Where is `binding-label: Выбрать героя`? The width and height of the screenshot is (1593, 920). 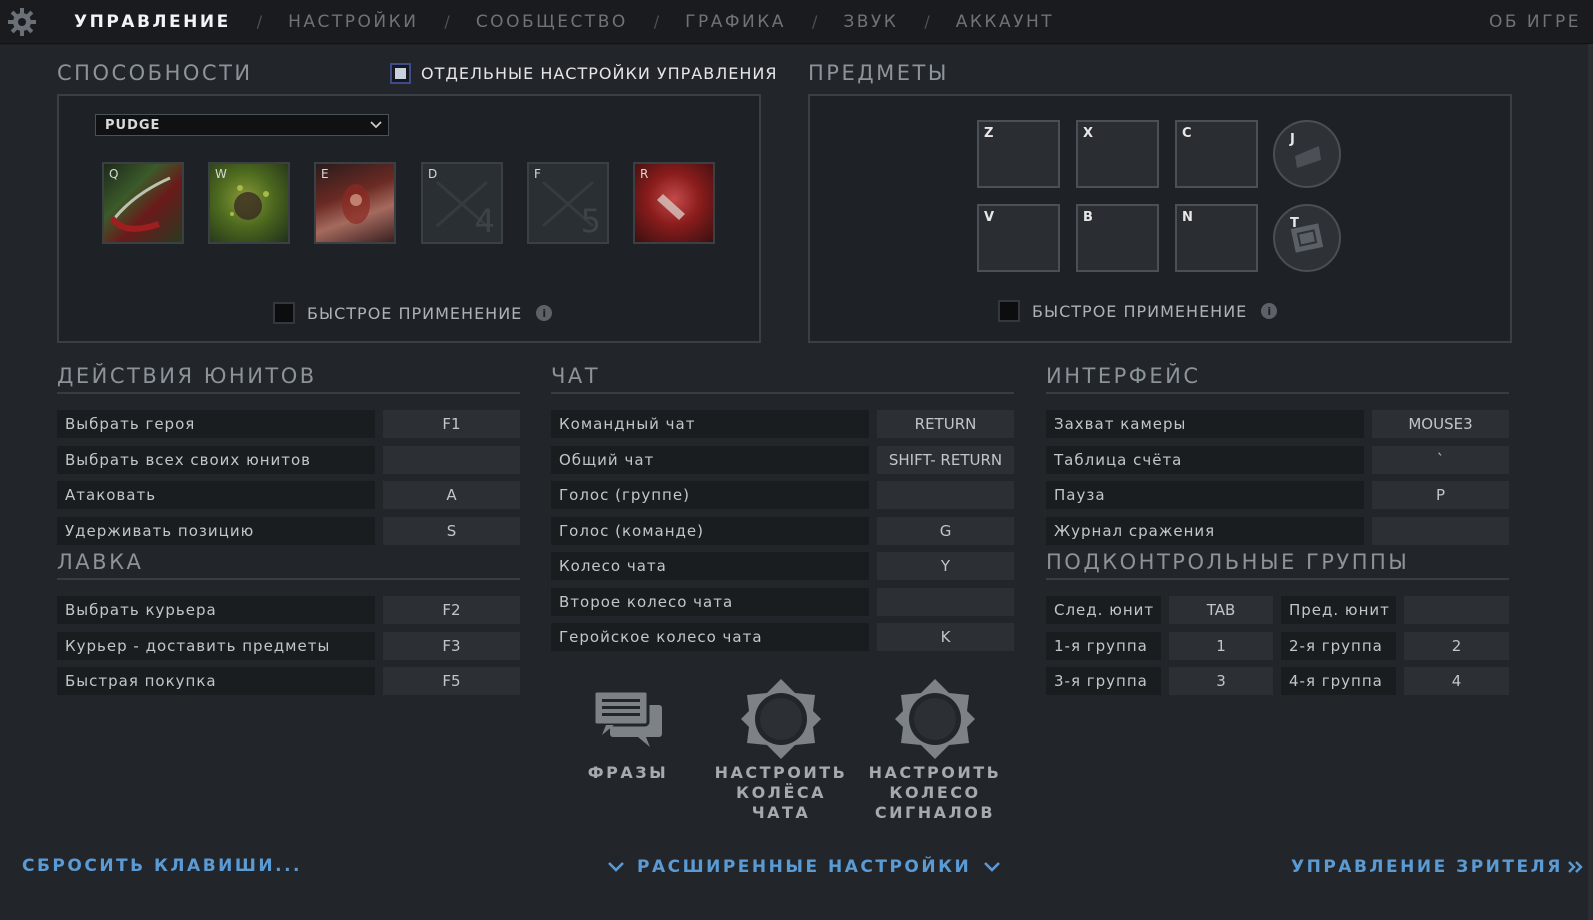
binding-label: Выбрать героя is located at coordinates (216, 424).